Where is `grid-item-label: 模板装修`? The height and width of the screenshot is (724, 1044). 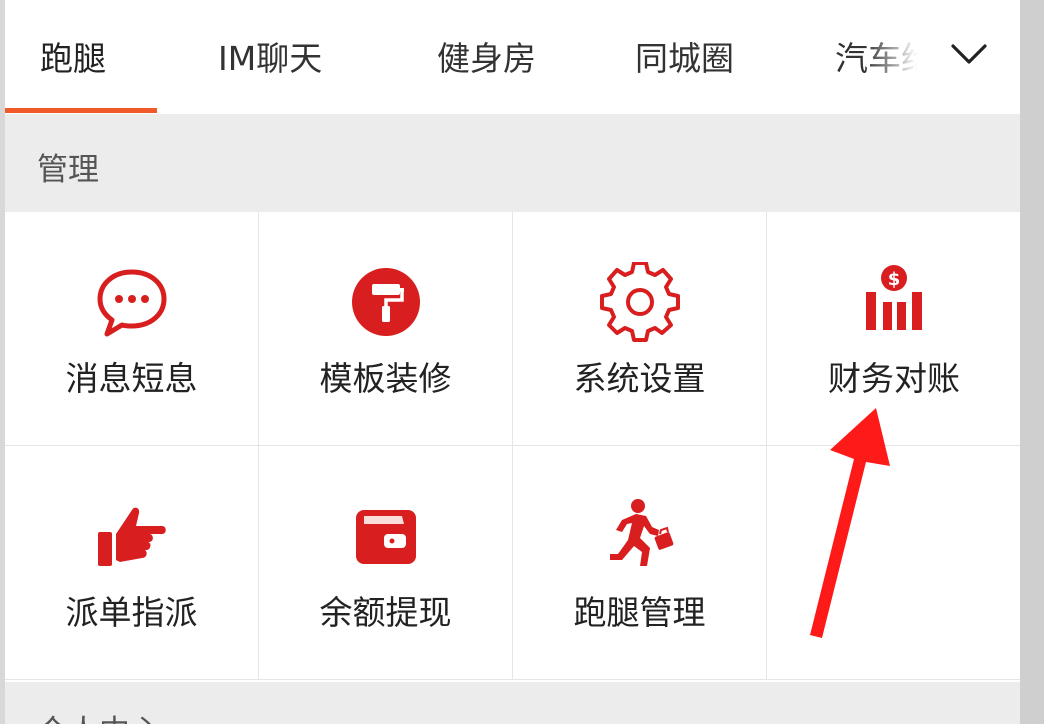
grid-item-label: 模板装修 is located at coordinates (385, 378).